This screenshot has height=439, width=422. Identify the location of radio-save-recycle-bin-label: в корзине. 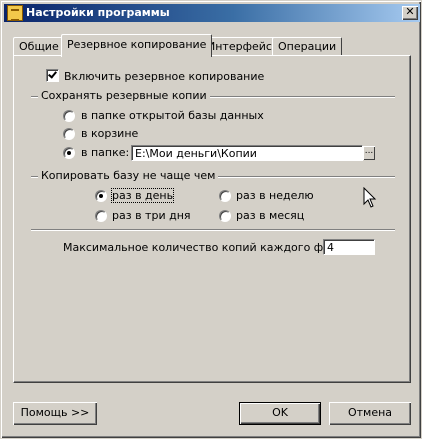
(109, 133).